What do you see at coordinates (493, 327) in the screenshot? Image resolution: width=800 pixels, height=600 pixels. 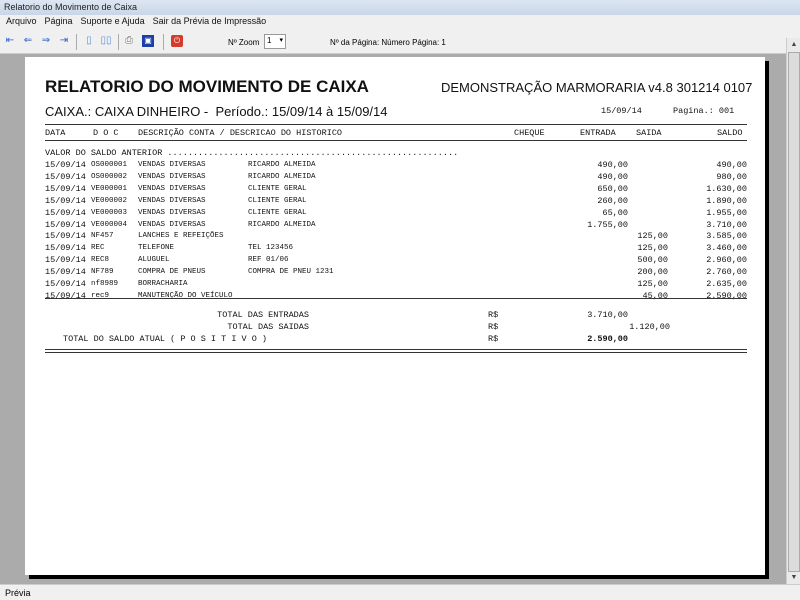 I see `total-currency: R$` at bounding box center [493, 327].